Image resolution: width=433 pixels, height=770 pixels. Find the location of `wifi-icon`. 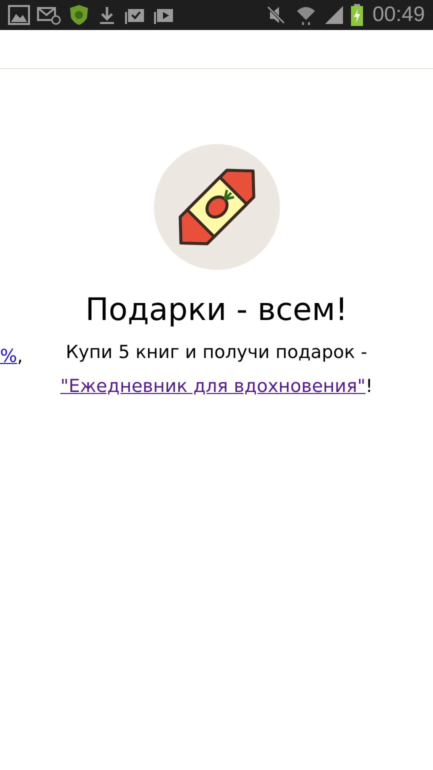

wifi-icon is located at coordinates (306, 15).